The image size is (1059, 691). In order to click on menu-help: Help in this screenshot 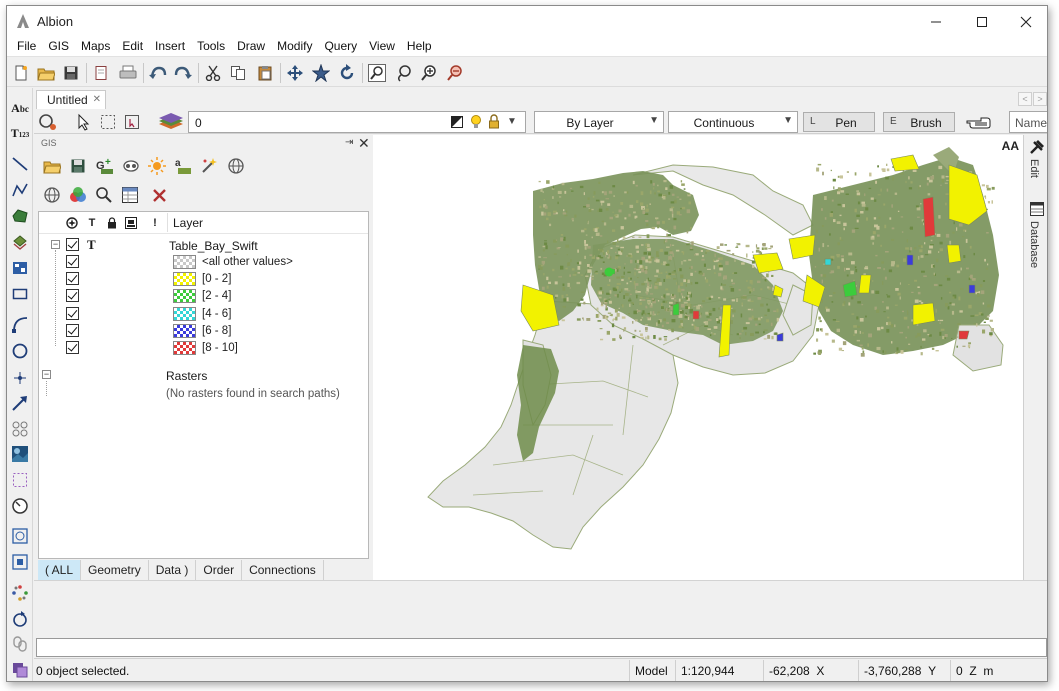, I will do `click(419, 46)`.